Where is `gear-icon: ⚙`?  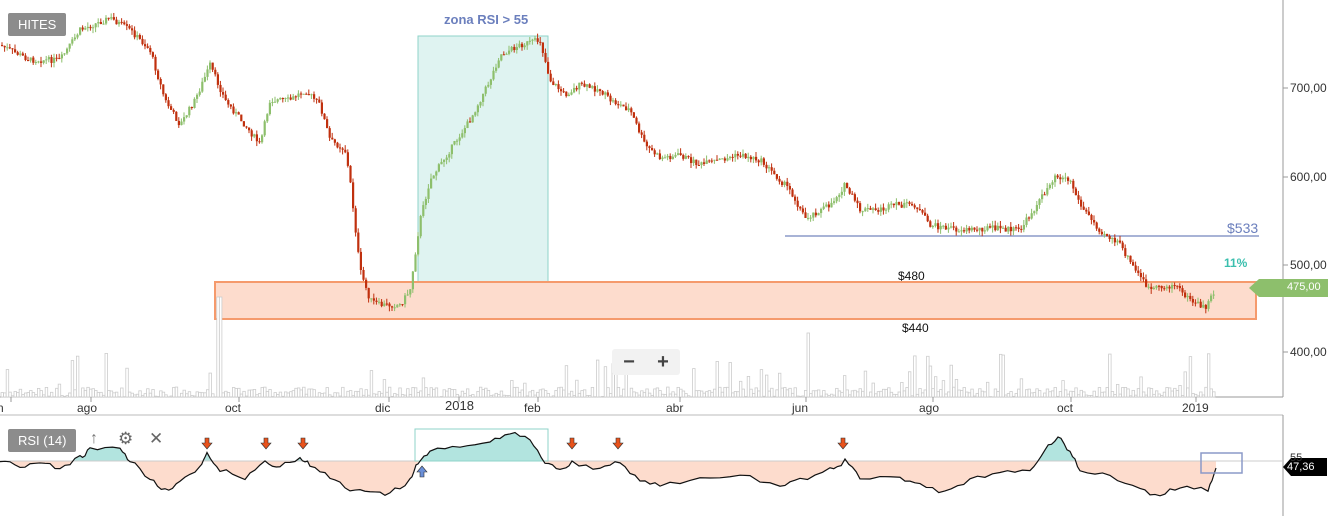
gear-icon: ⚙ is located at coordinates (125, 439).